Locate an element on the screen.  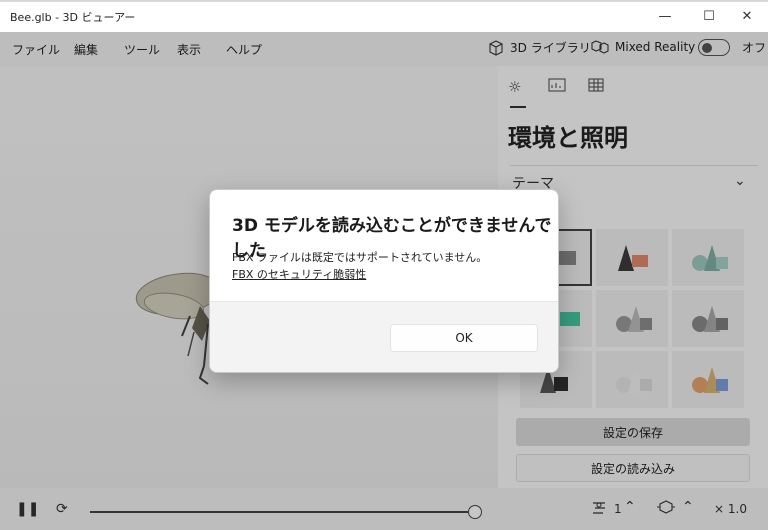
minimize-icon: — is located at coordinates (665, 16).